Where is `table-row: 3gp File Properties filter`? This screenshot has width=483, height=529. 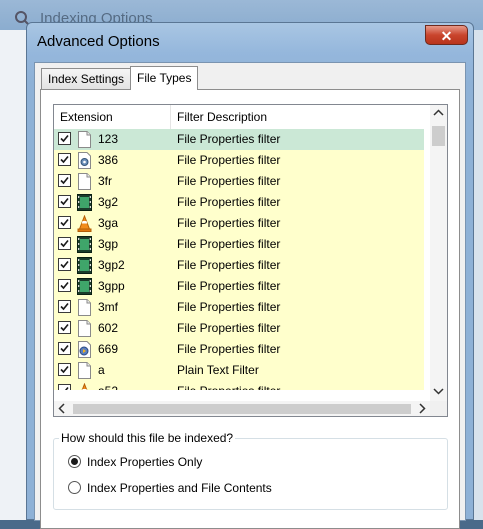
table-row: 3gp File Properties filter is located at coordinates (239, 244).